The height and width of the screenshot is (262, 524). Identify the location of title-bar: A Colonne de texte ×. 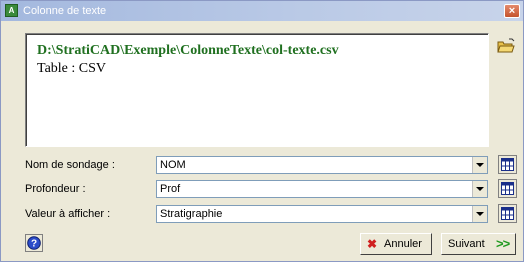
(262, 11).